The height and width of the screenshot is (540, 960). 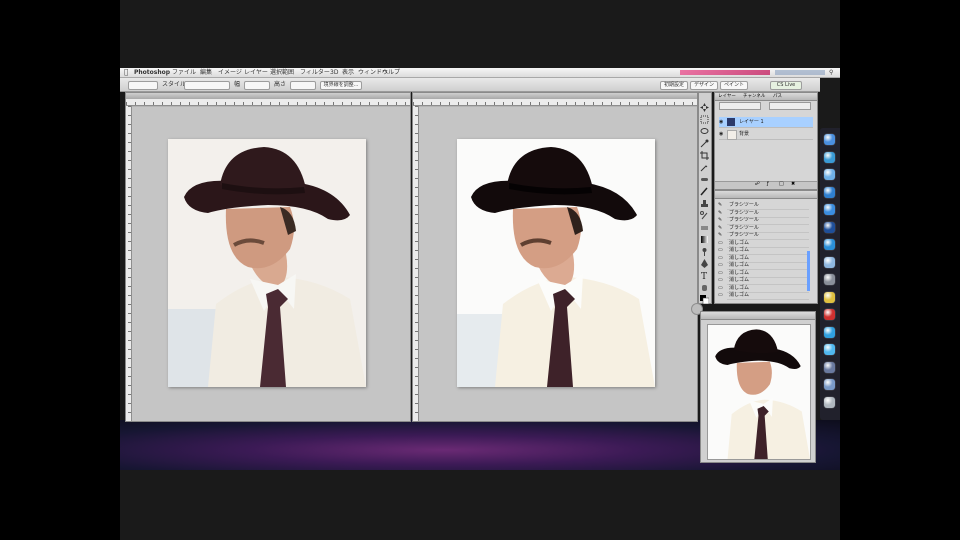 What do you see at coordinates (725, 72) in the screenshot?
I see `status-menu-extras` at bounding box center [725, 72].